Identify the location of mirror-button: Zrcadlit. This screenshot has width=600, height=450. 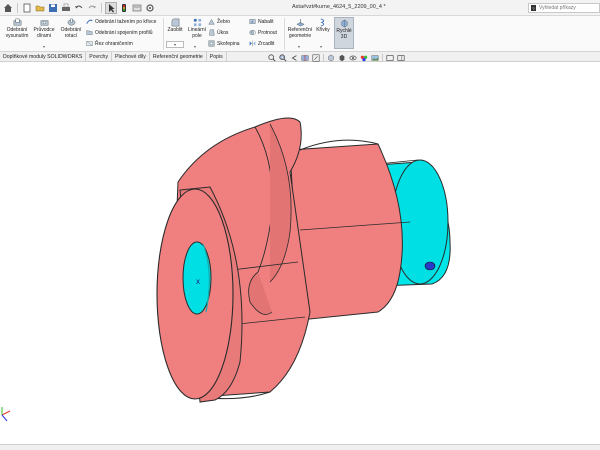
(261, 43).